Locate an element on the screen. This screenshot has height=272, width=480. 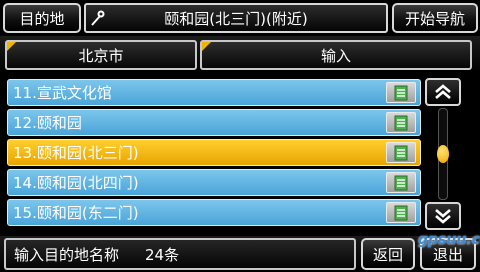
scrollbar-track is located at coordinates (443, 154).